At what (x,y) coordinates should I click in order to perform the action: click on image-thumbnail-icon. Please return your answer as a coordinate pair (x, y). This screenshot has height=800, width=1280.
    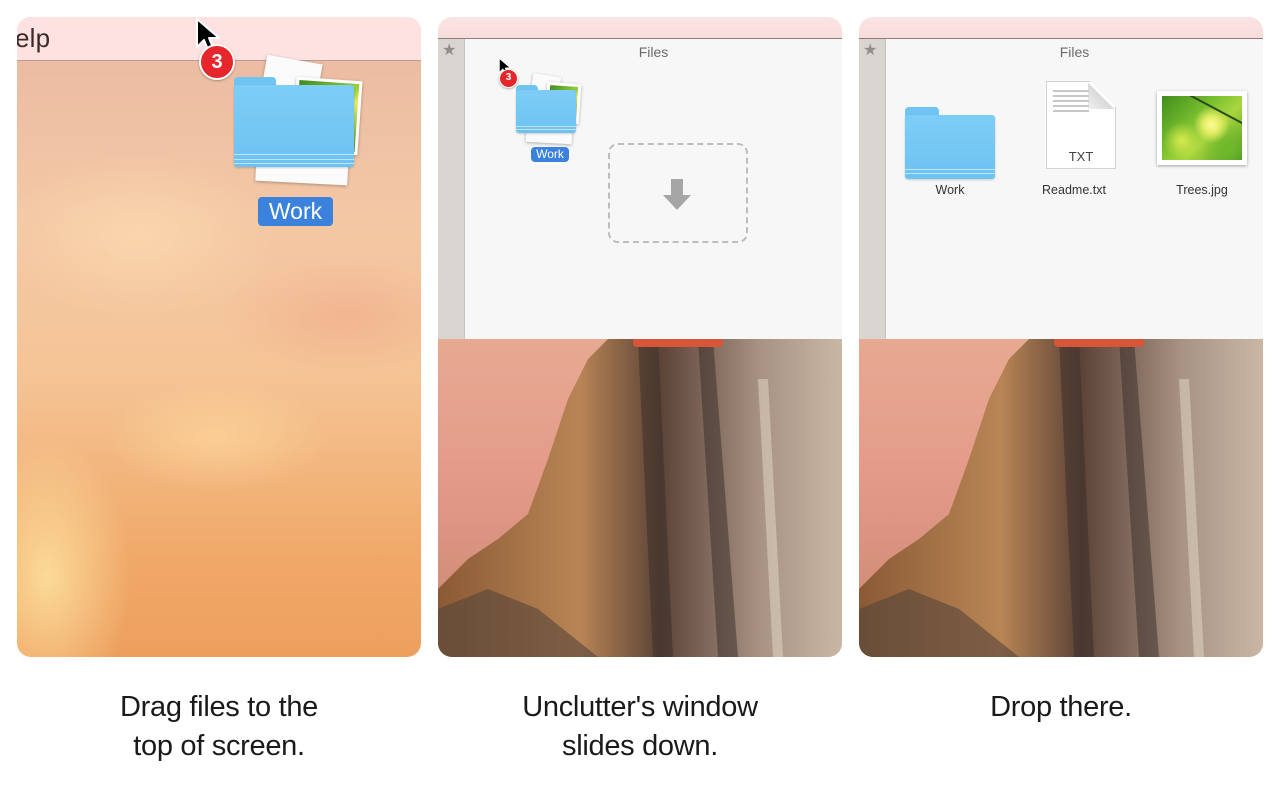
    Looking at the image, I should click on (1202, 128).